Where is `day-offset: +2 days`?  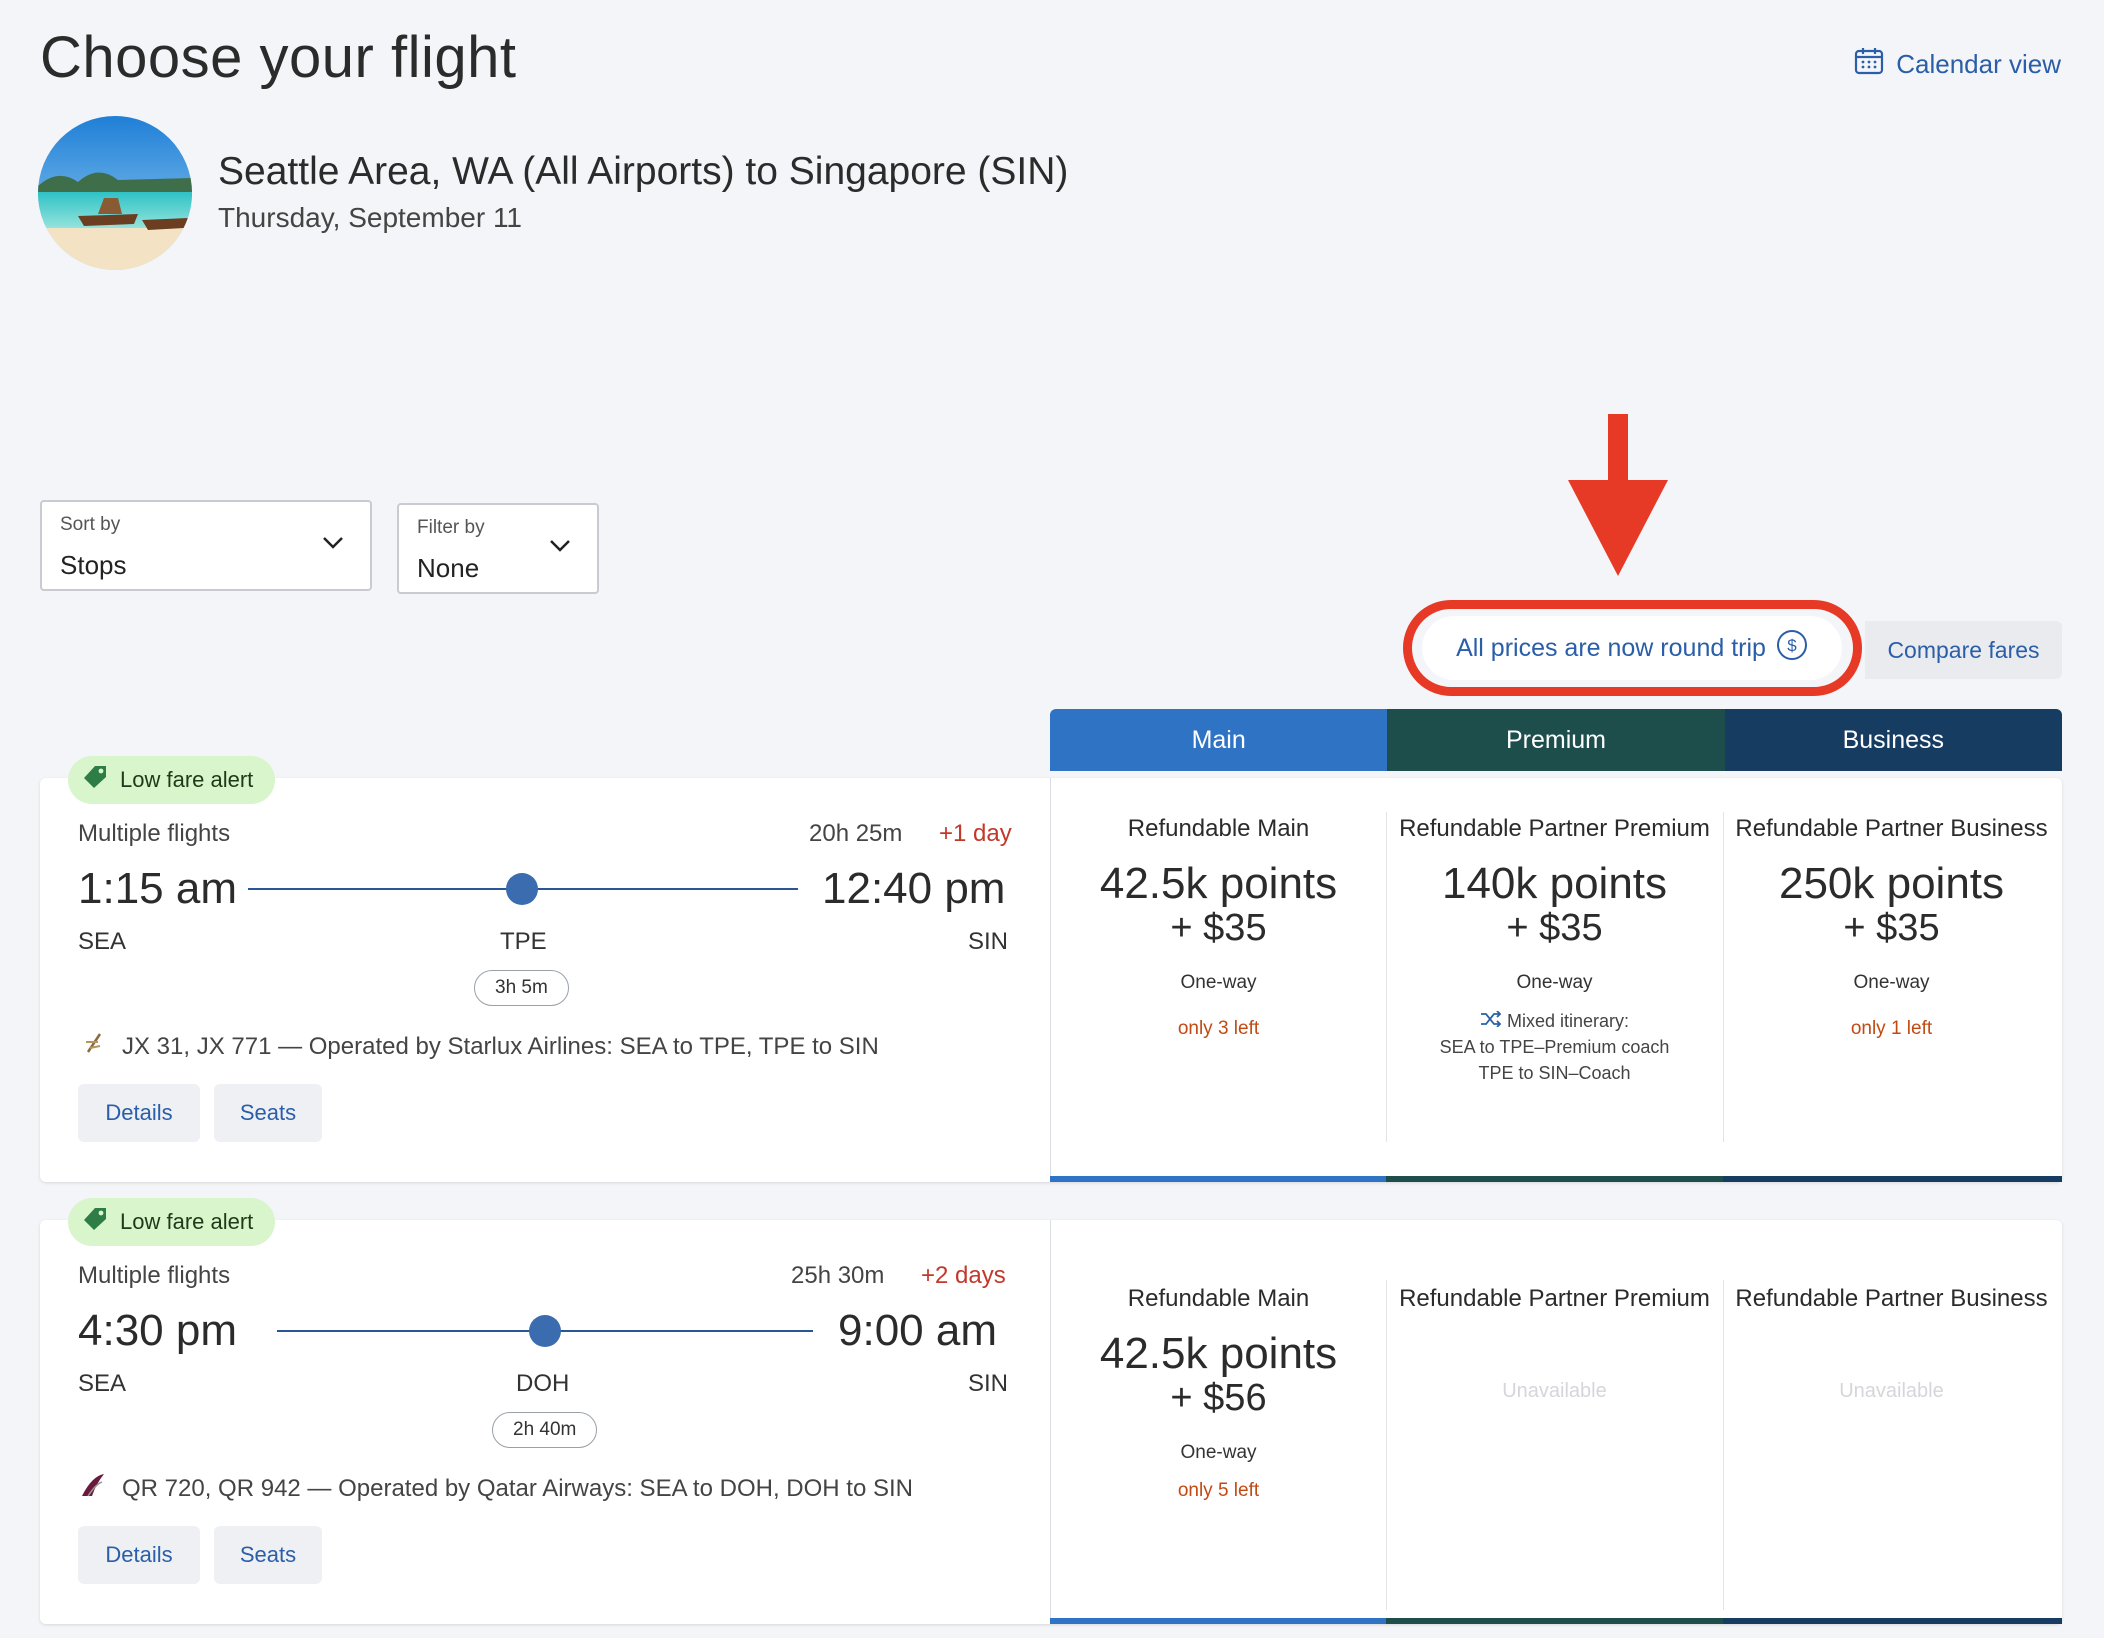 day-offset: +2 days is located at coordinates (963, 1275).